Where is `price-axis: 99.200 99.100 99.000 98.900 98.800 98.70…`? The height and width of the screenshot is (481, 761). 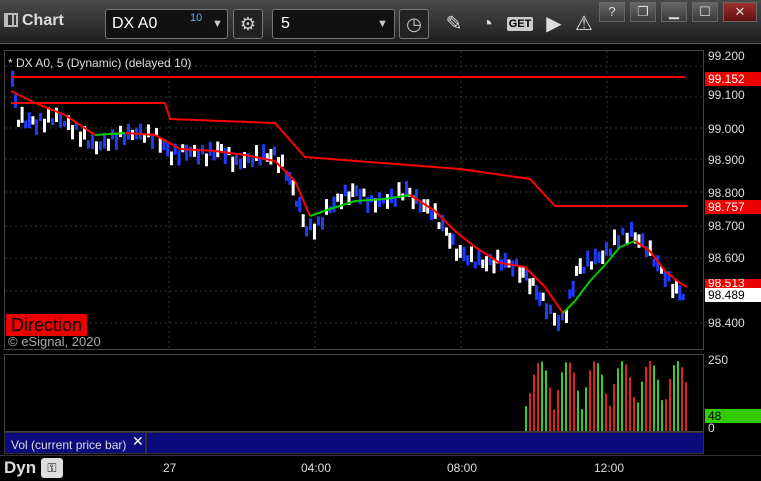 price-axis: 99.200 99.100 99.000 98.900 98.800 98.70… is located at coordinates (732, 199).